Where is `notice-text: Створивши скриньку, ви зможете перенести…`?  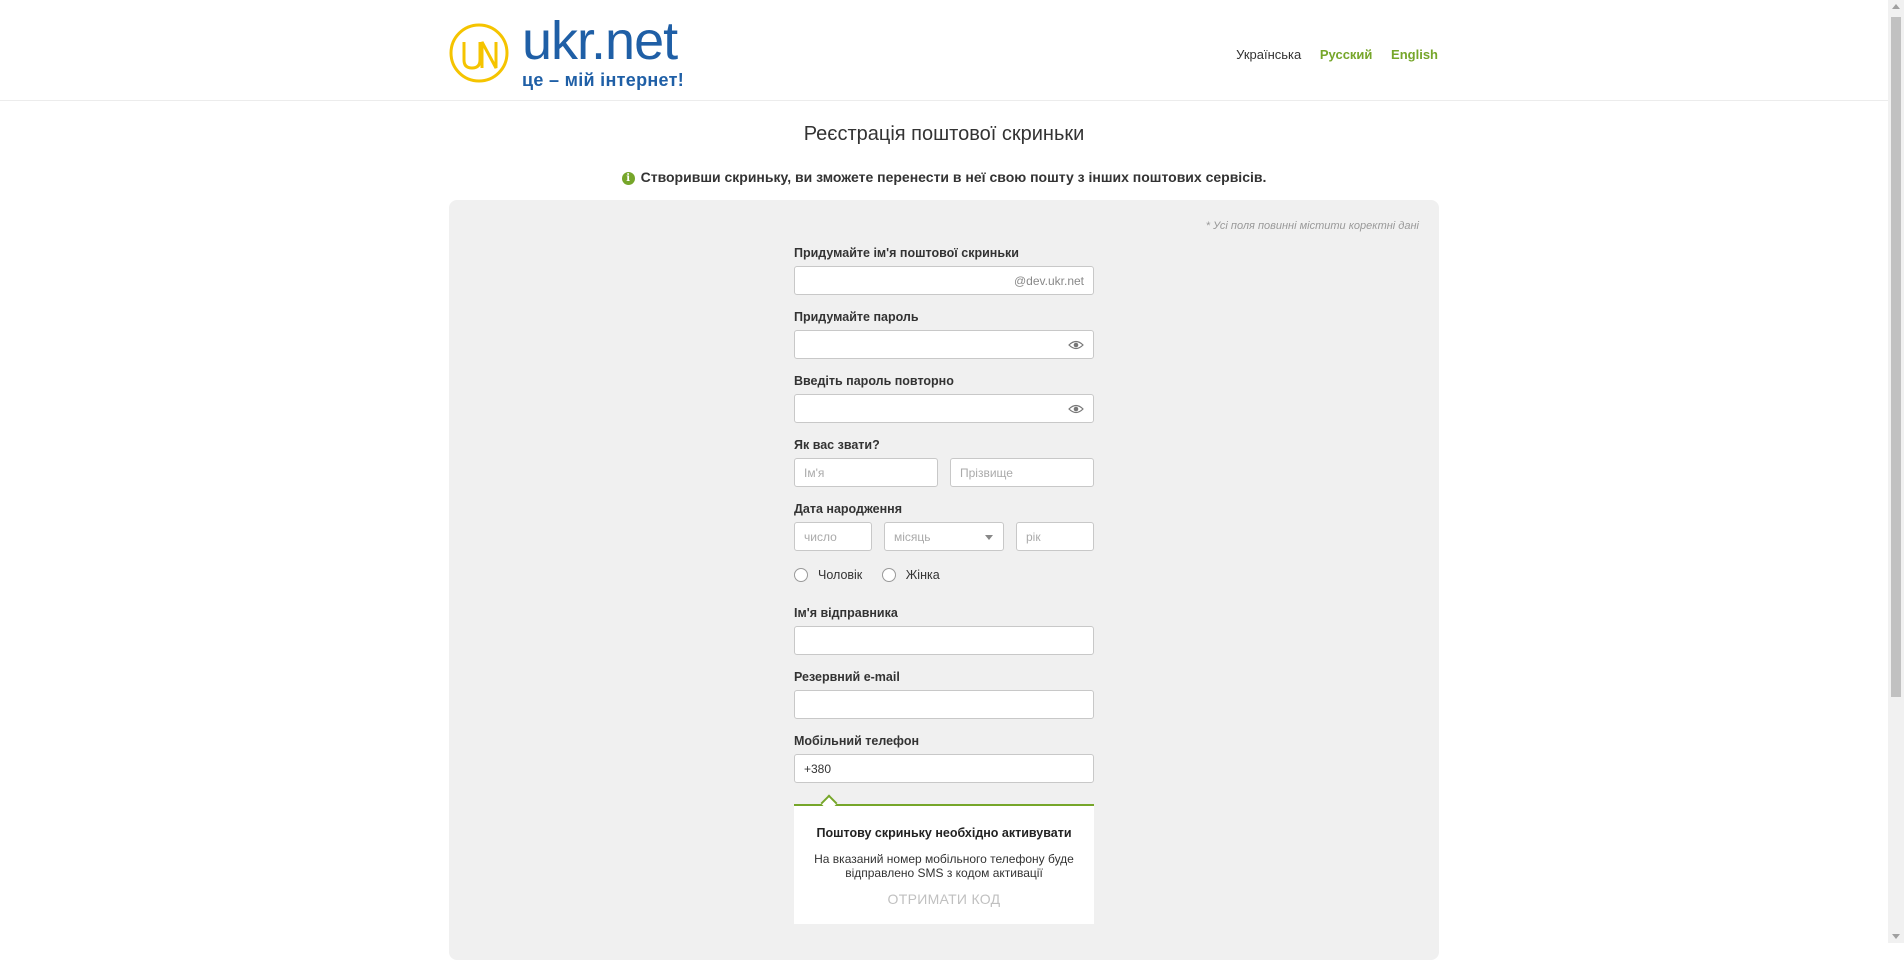
notice-text: Створивши скриньку, ви зможете перенести… is located at coordinates (953, 177).